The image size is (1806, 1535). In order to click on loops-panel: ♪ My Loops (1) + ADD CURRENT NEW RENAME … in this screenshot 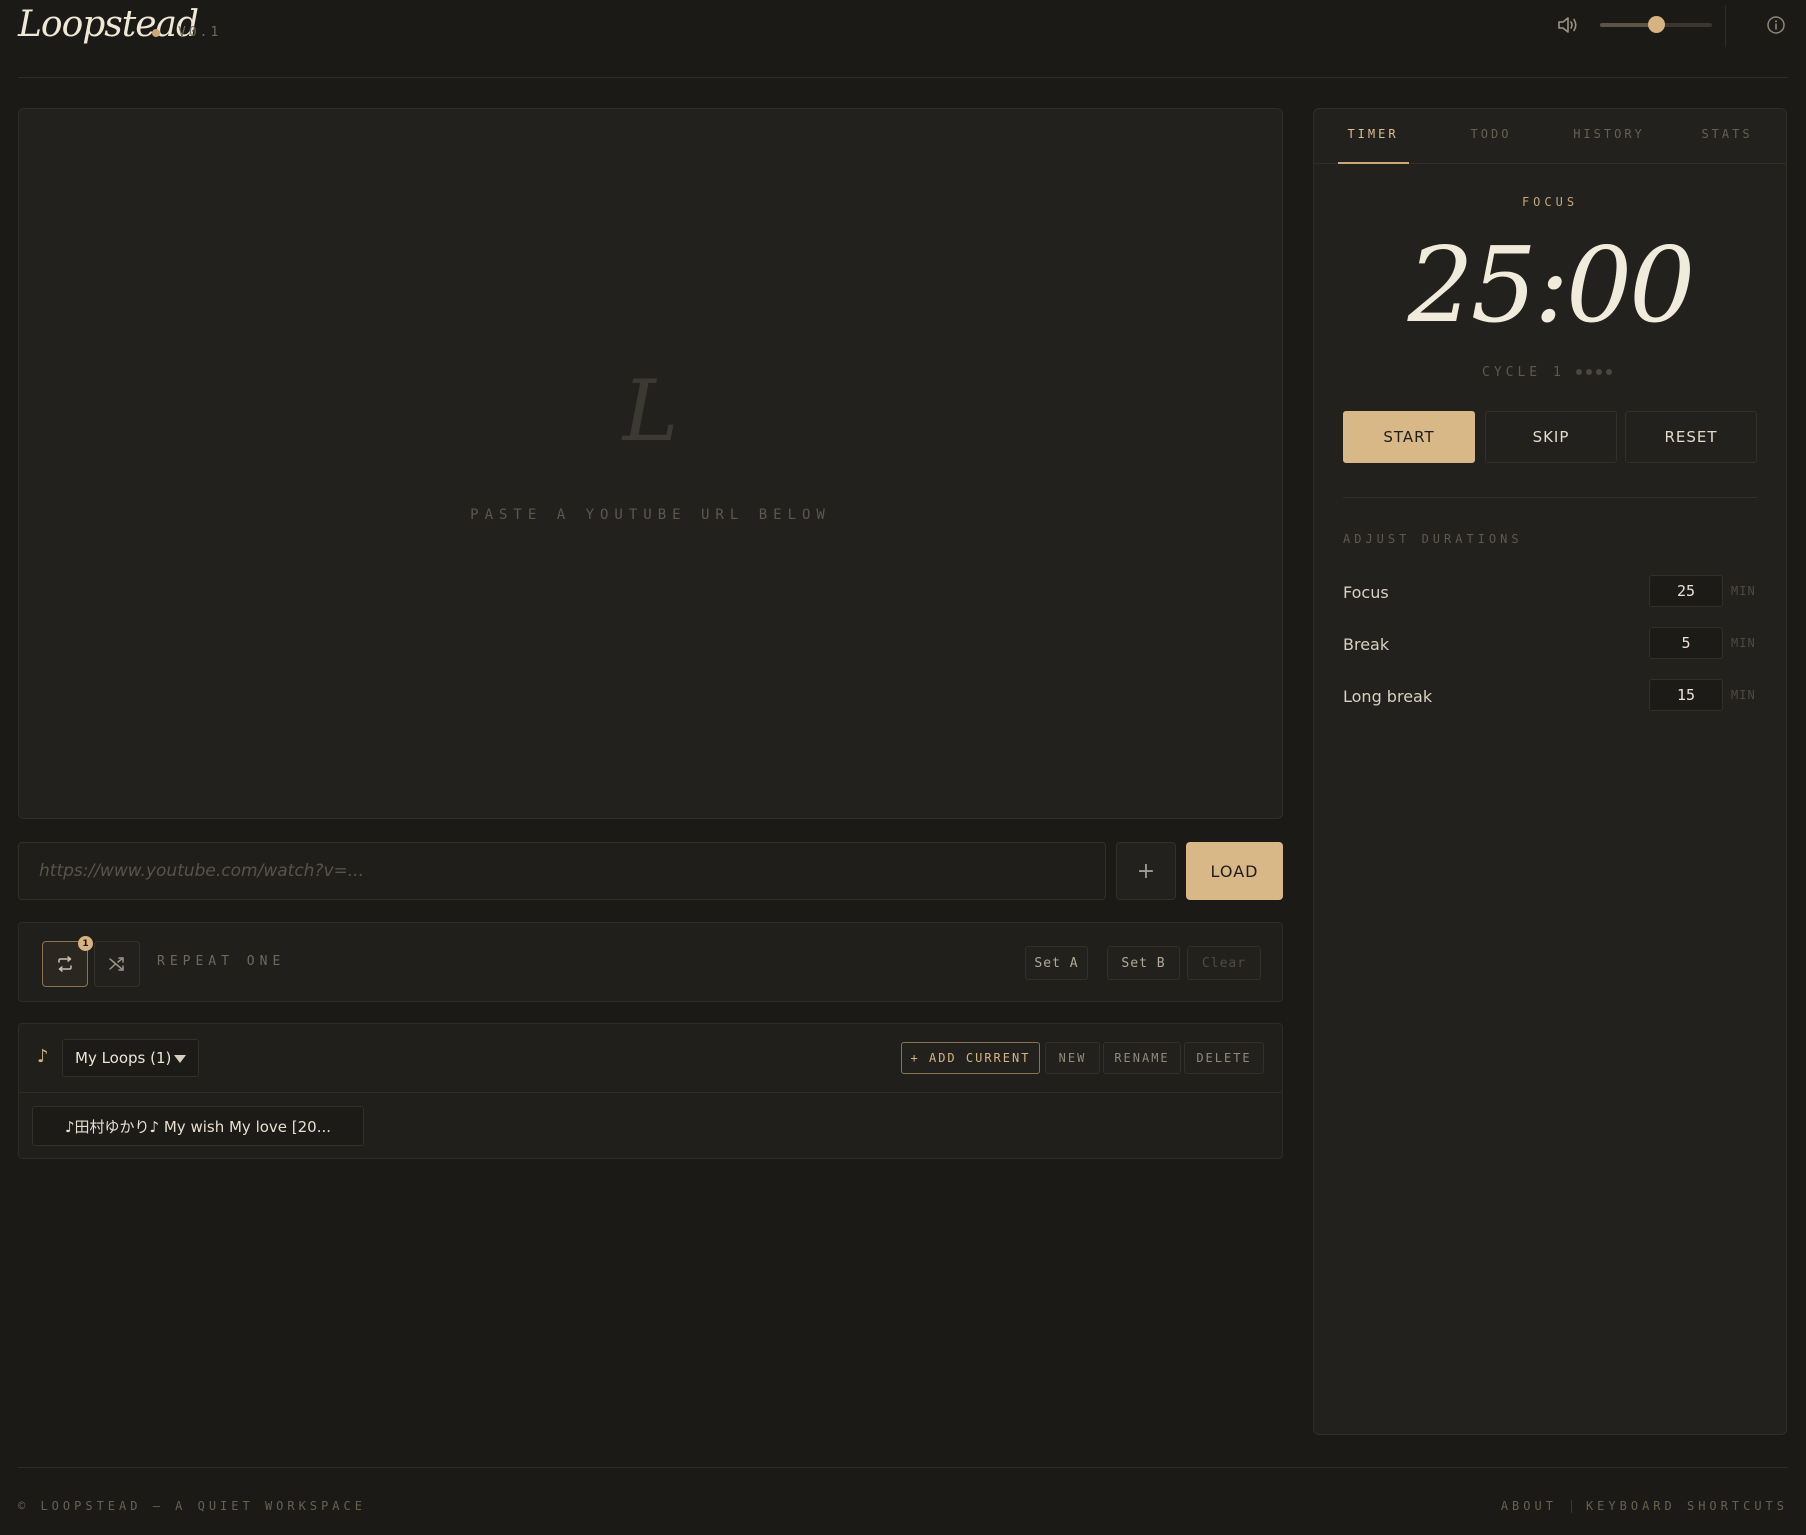, I will do `click(650, 1091)`.